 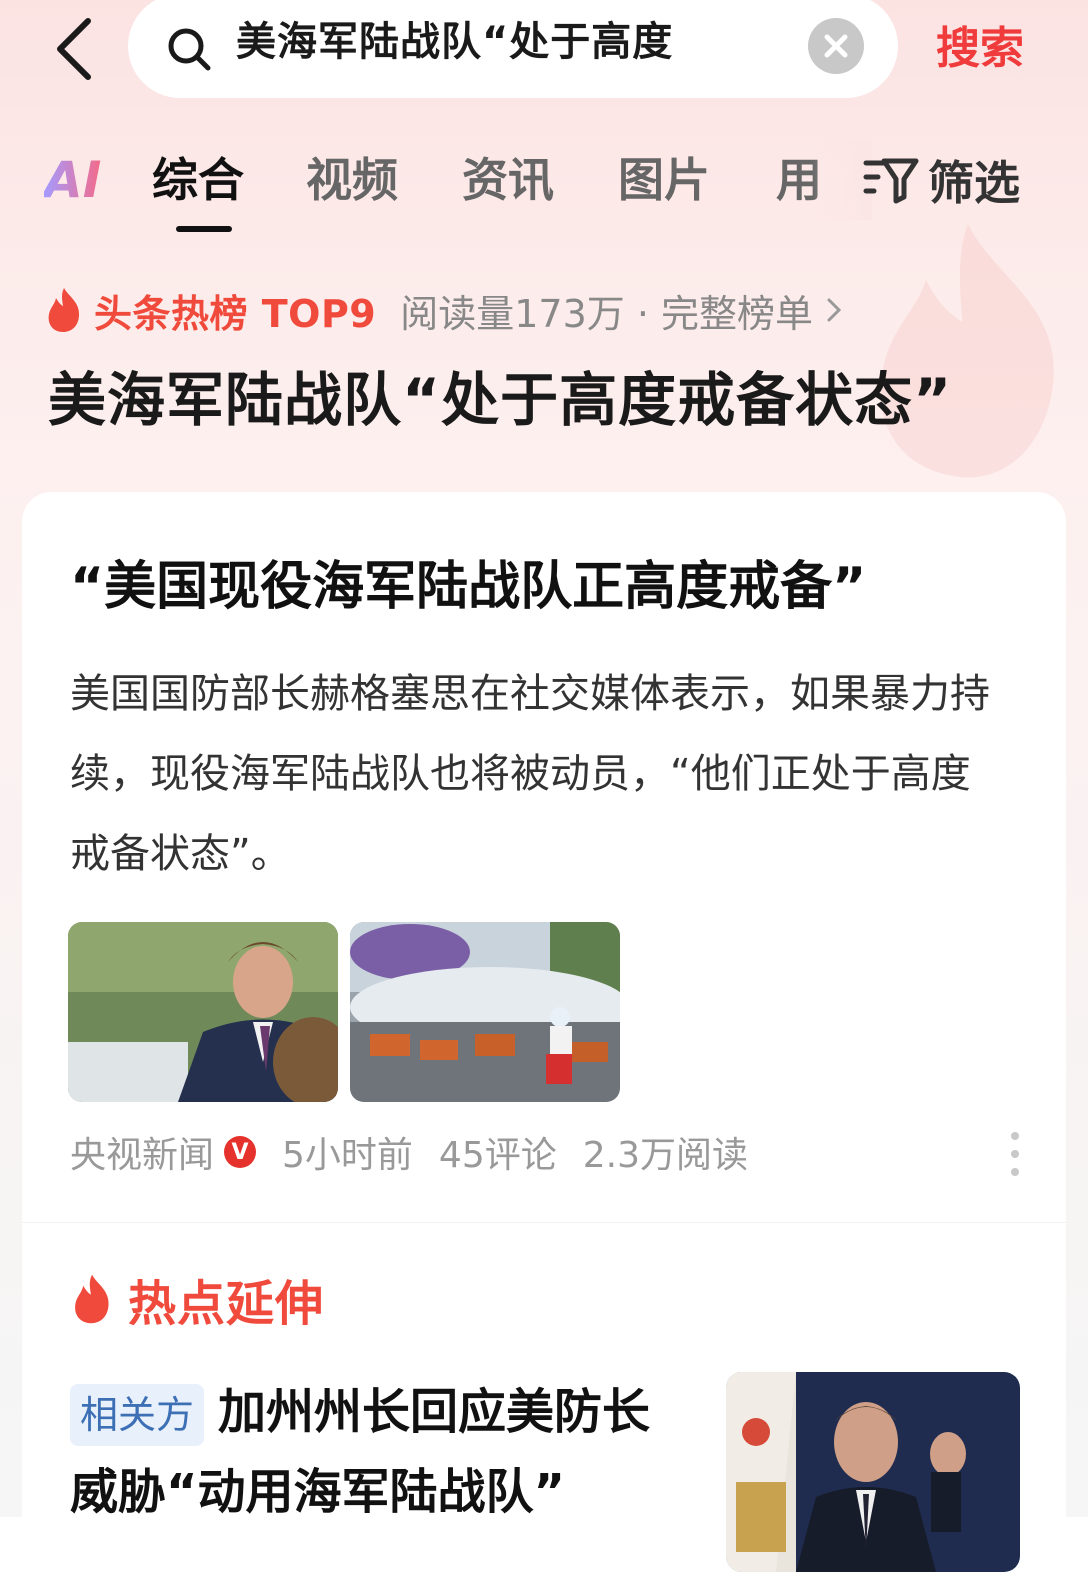 I want to click on search-input: 美海军陆战队“处于高度, so click(x=513, y=49).